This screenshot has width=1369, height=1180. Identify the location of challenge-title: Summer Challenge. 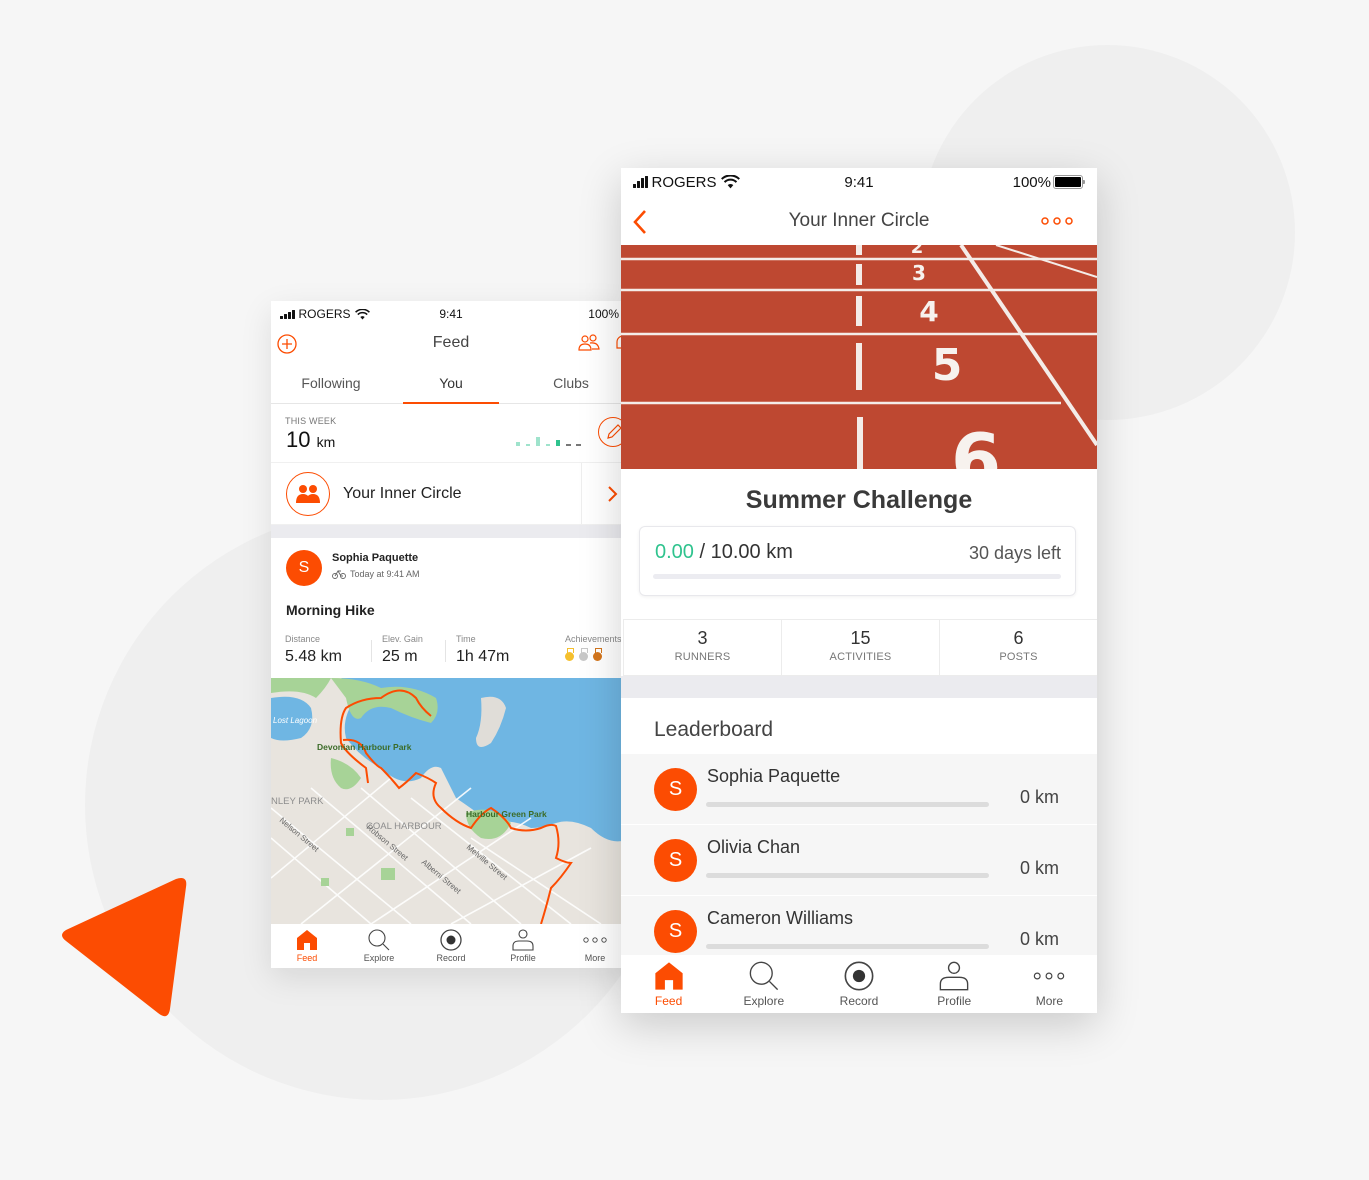
(859, 500).